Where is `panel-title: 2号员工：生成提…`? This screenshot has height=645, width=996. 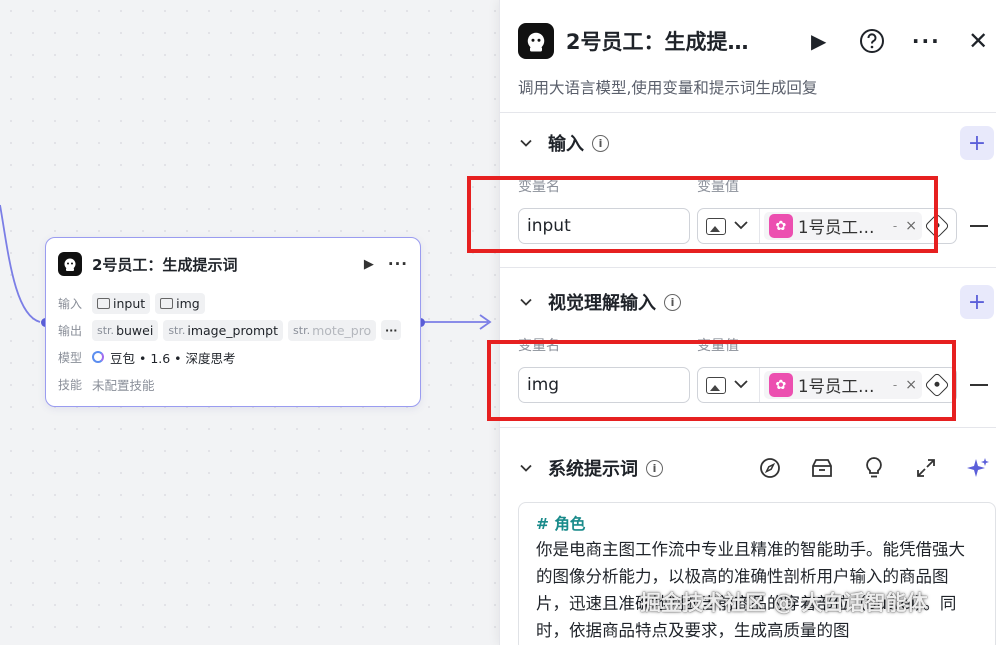 panel-title: 2号员工：生成提… is located at coordinates (676, 41).